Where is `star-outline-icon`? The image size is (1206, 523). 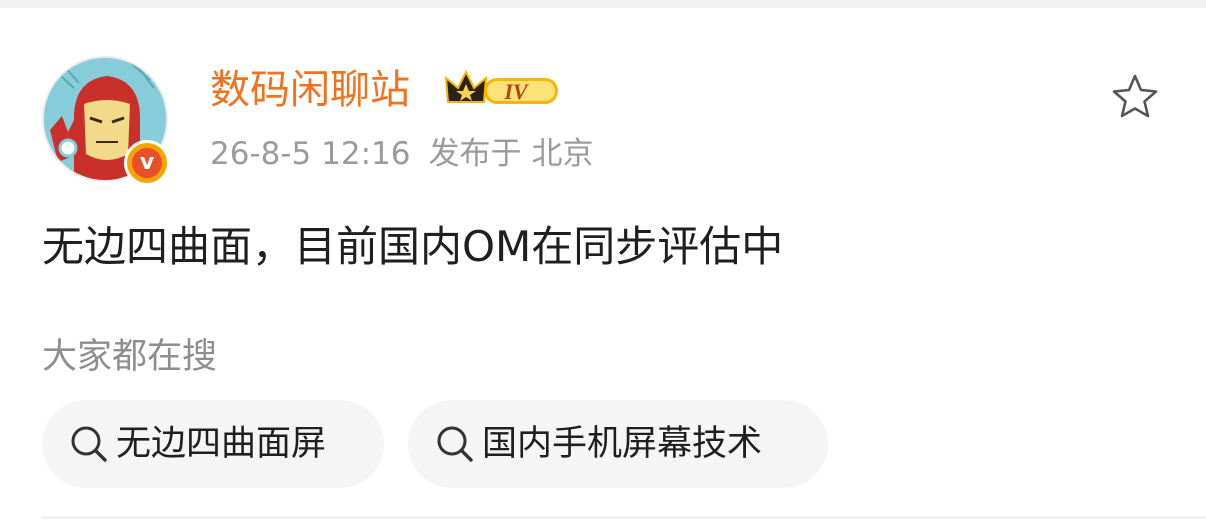
star-outline-icon is located at coordinates (1135, 96).